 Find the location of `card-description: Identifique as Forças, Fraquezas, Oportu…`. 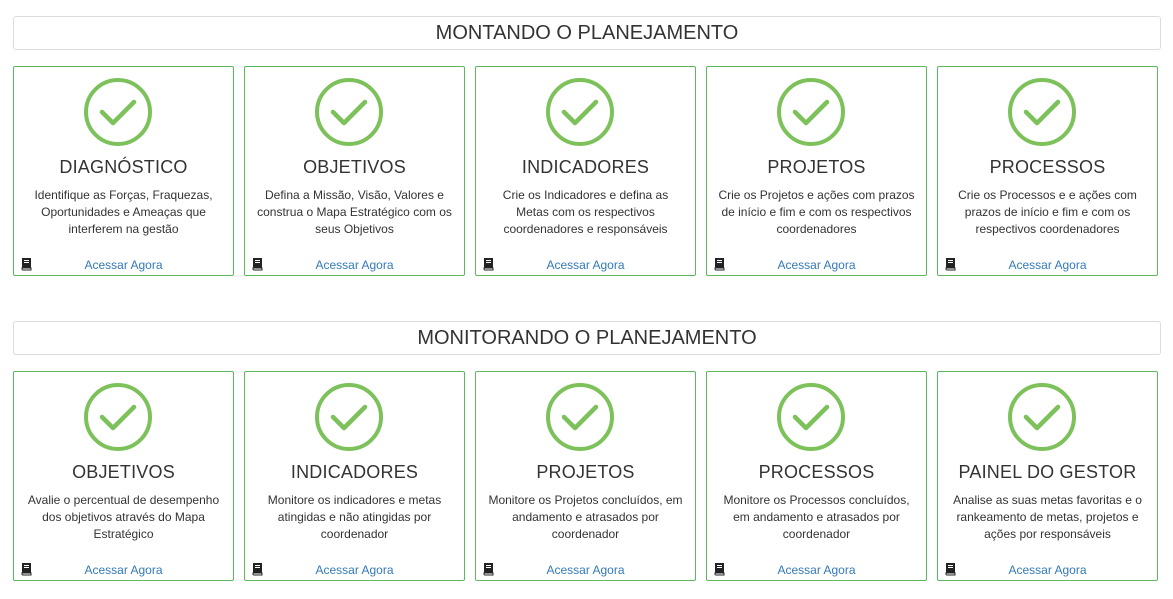

card-description: Identifique as Forças, Fraquezas, Oportu… is located at coordinates (123, 212).